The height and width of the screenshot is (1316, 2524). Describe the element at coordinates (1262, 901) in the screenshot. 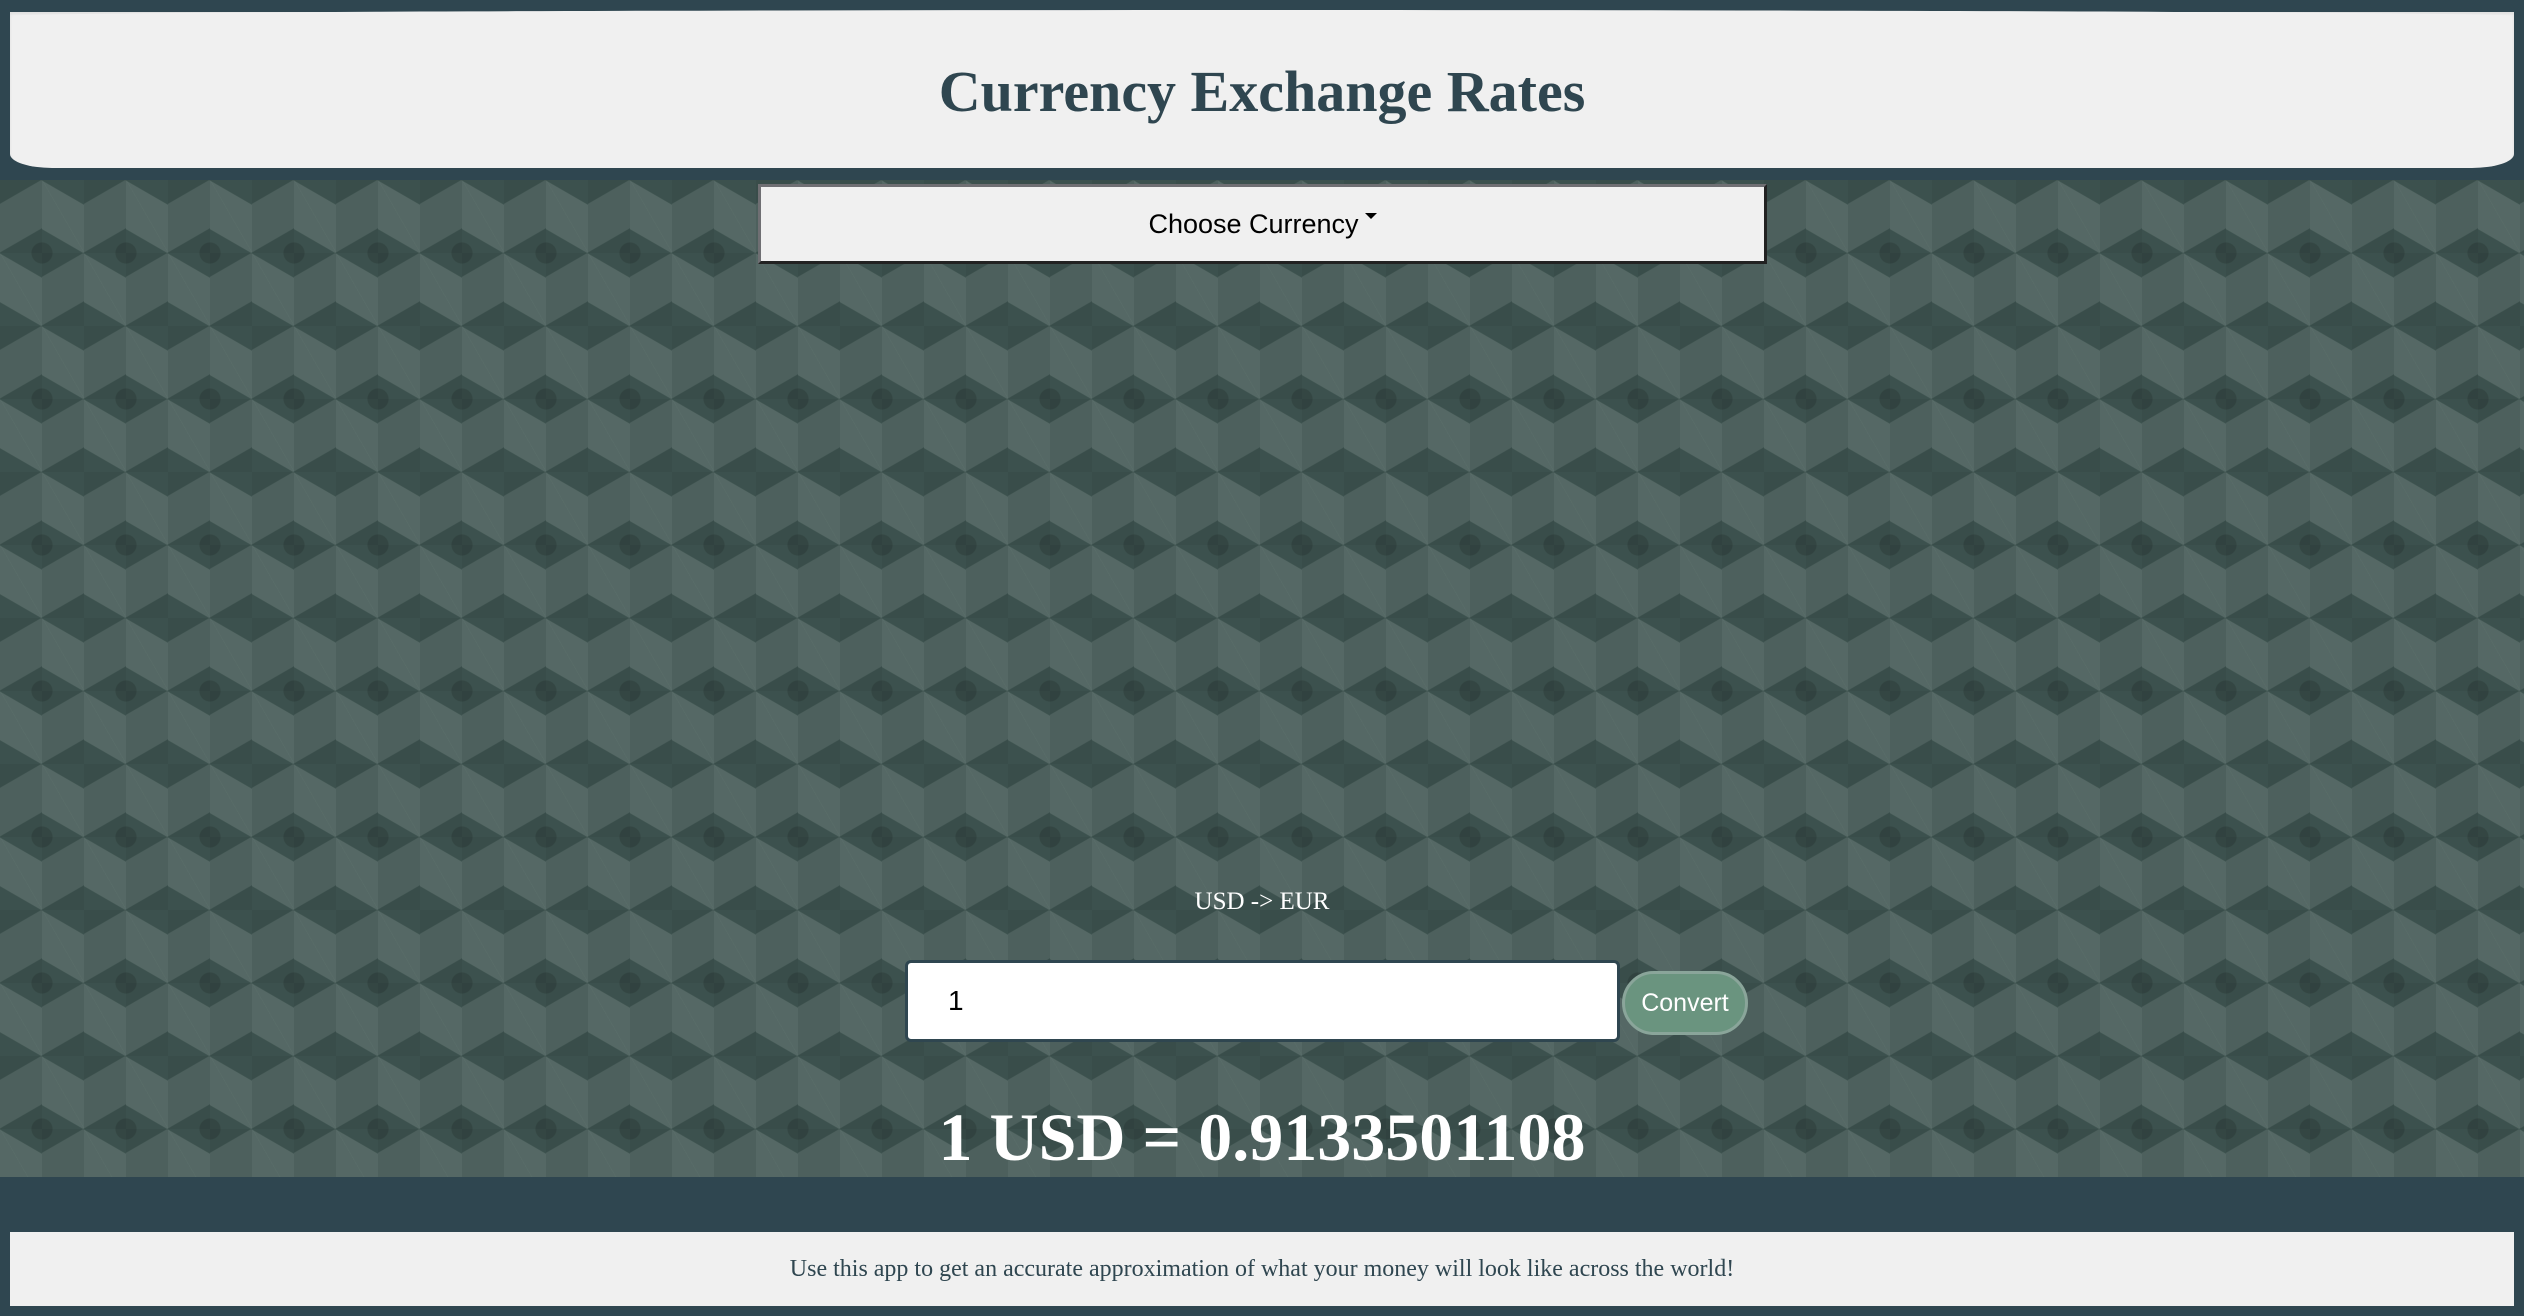

I see `currency-pair-label: USD -> EUR` at that location.